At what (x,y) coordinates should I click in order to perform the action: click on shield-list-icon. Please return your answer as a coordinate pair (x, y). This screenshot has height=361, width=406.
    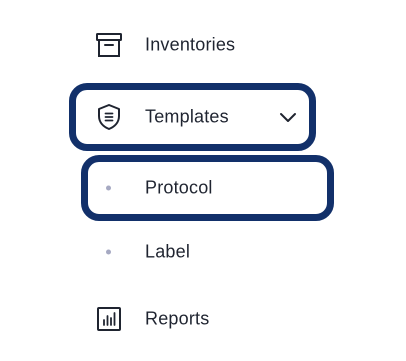
    Looking at the image, I should click on (109, 117).